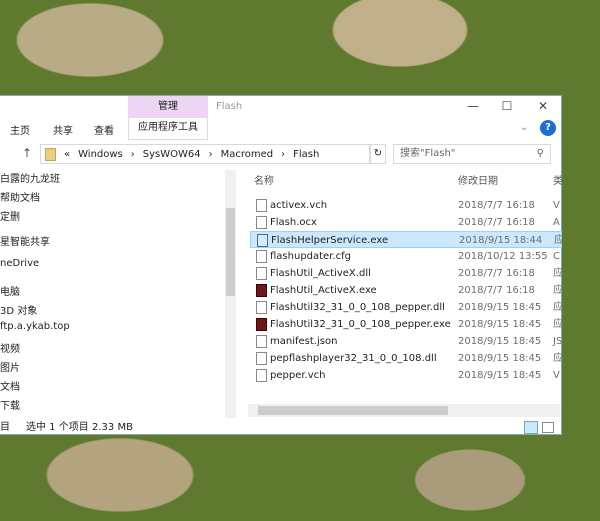 This screenshot has width=600, height=521. I want to click on file-name: pepper.vch, so click(298, 375).